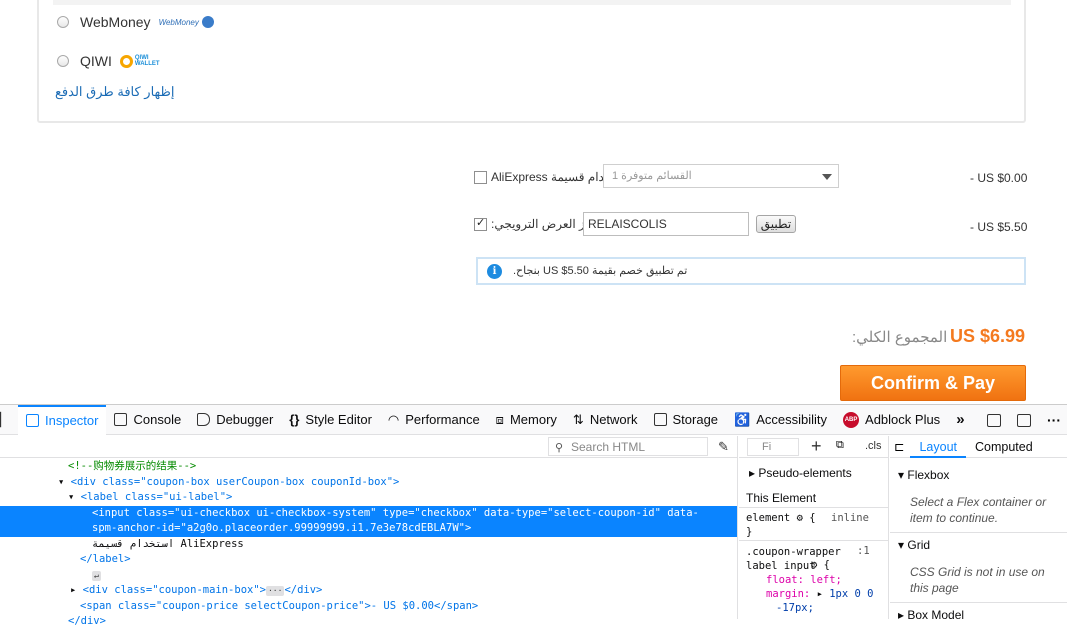 The image size is (1067, 630). What do you see at coordinates (776, 224) in the screenshot?
I see `apply-promo-button: تطبيق` at bounding box center [776, 224].